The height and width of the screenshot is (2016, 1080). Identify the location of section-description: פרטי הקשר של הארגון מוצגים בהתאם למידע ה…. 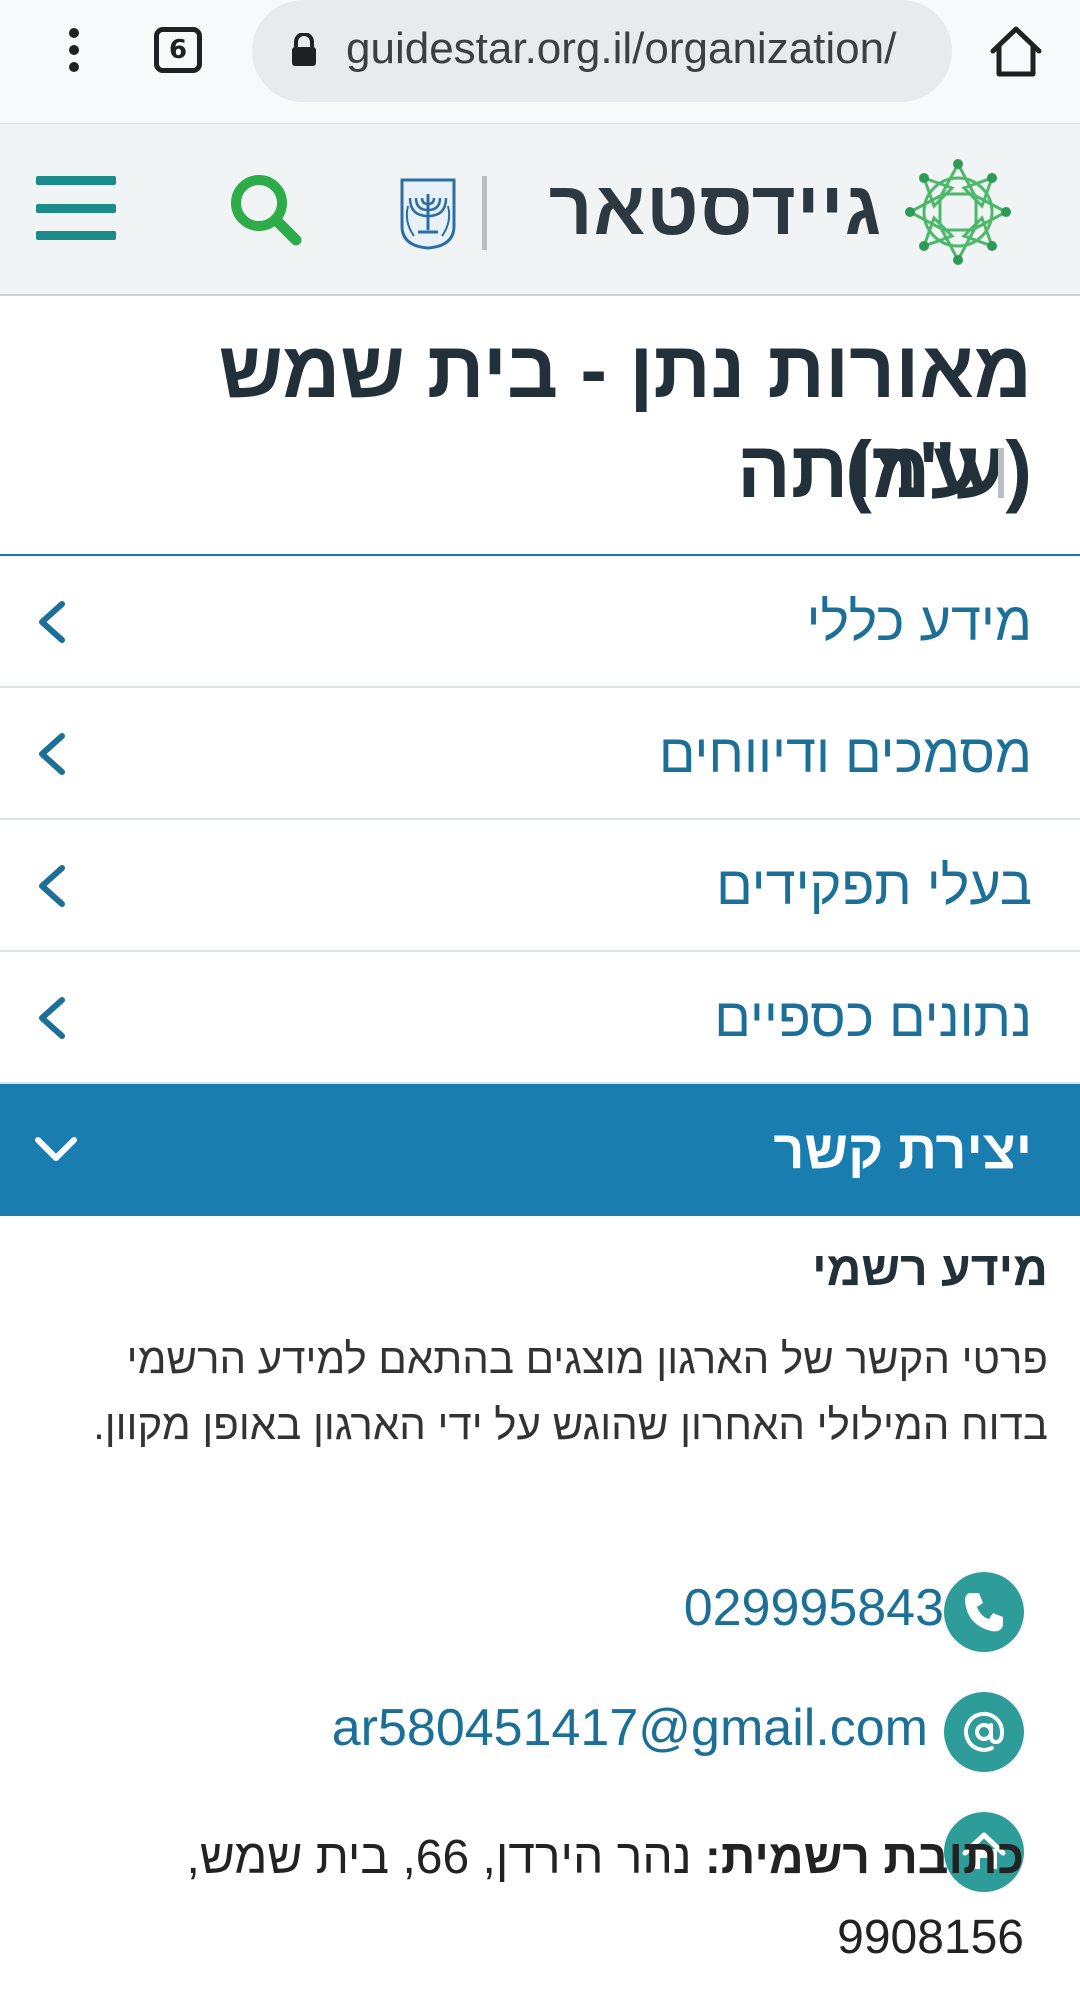
(570, 1391).